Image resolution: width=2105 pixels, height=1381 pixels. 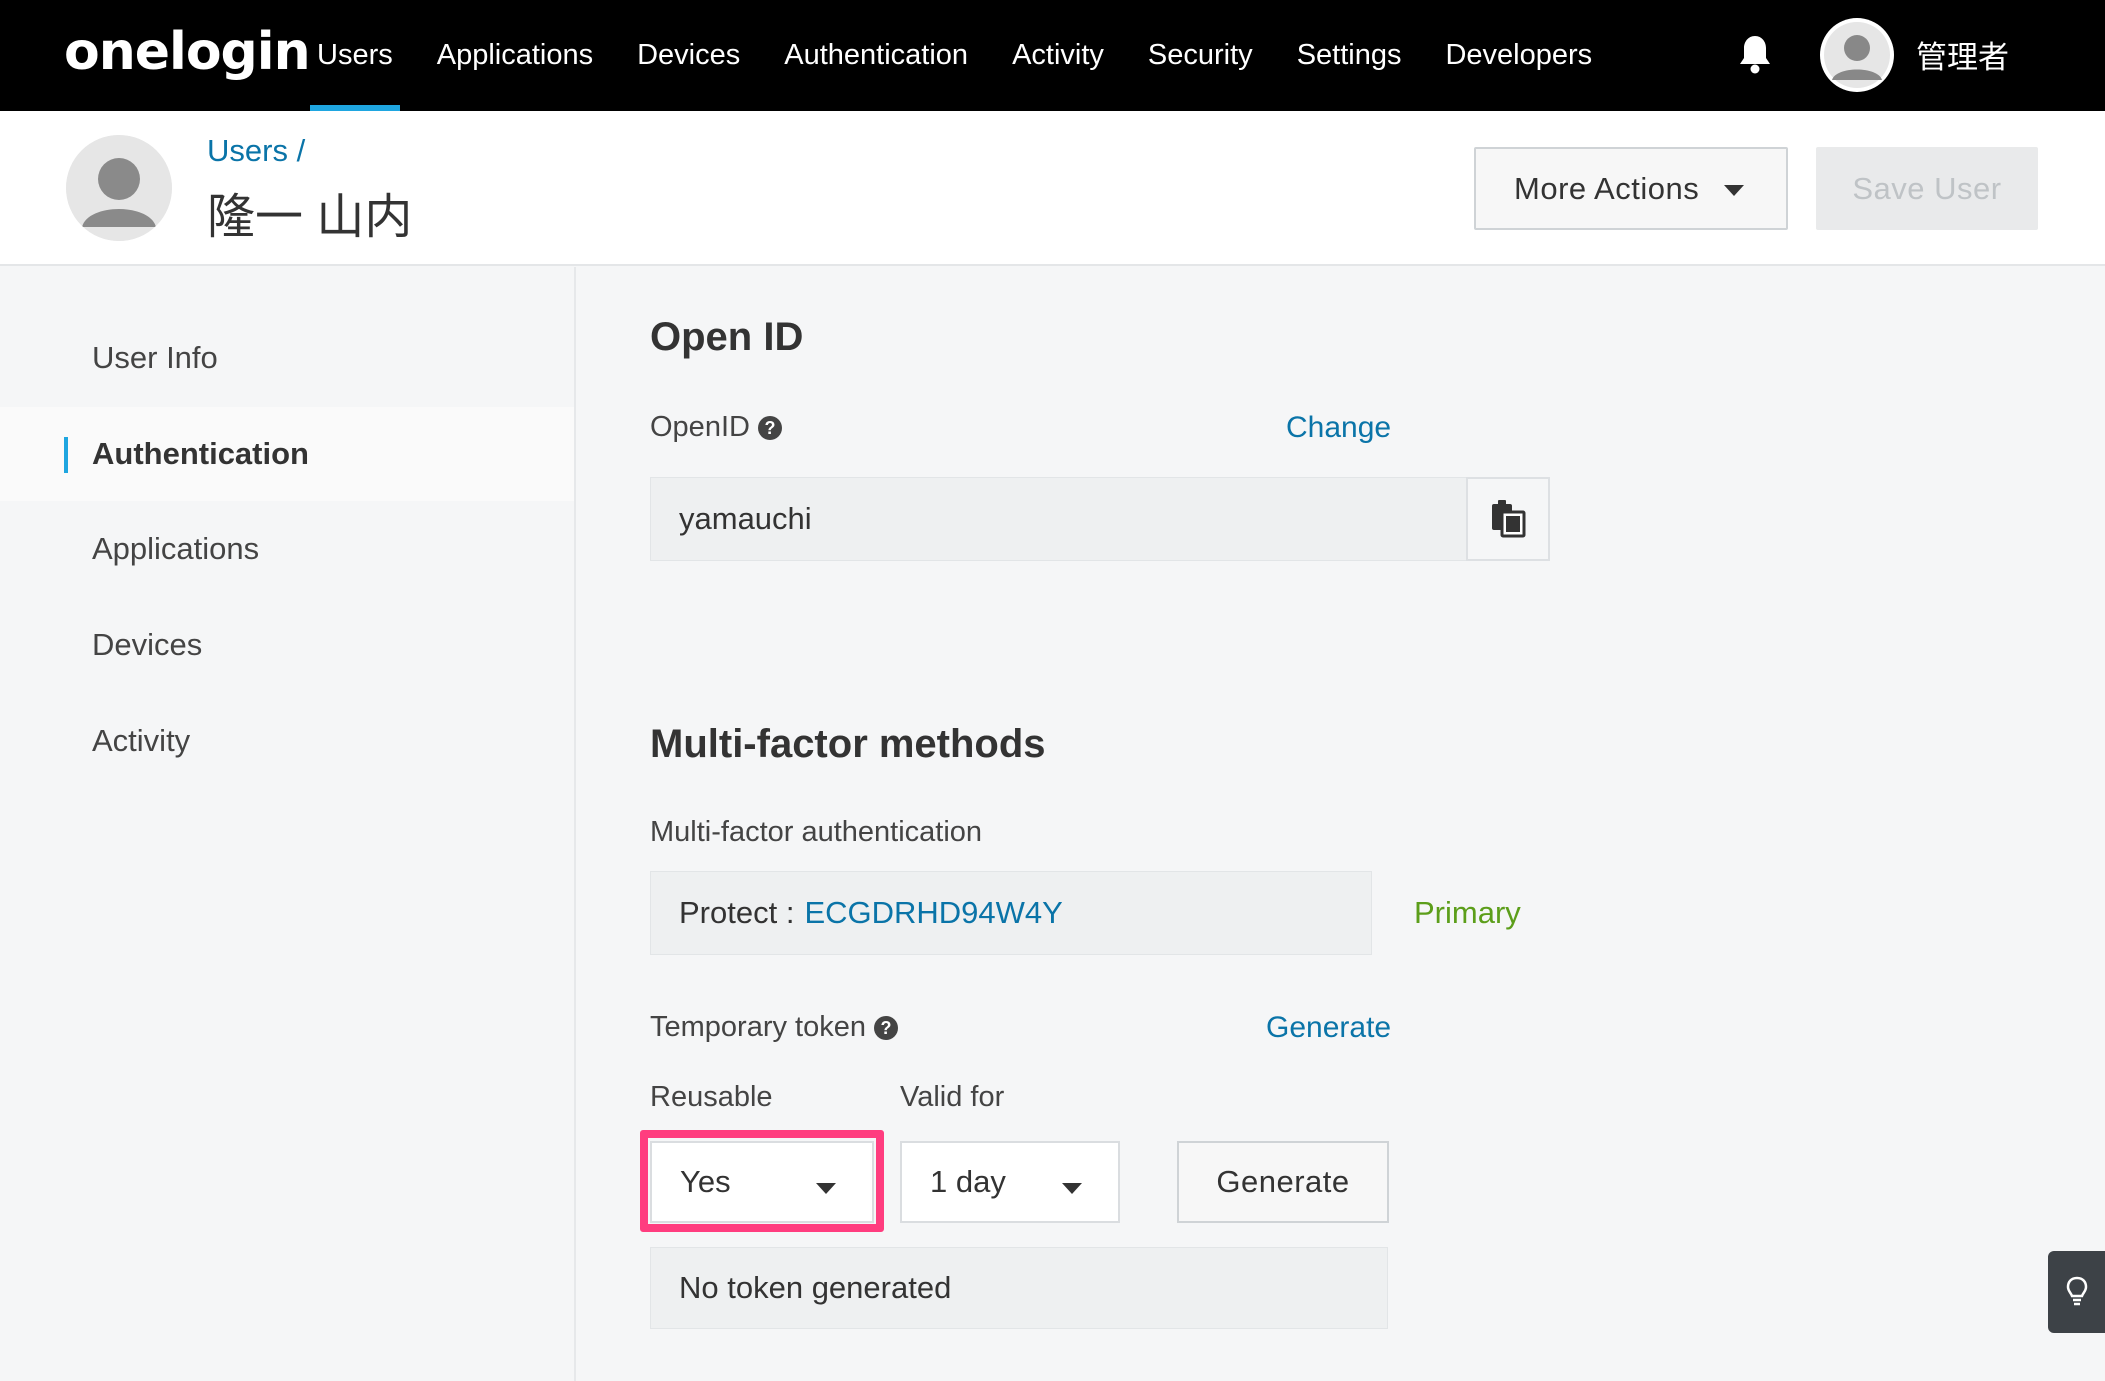 What do you see at coordinates (711, 1097) in the screenshot?
I see `reusable-label: Reusable` at bounding box center [711, 1097].